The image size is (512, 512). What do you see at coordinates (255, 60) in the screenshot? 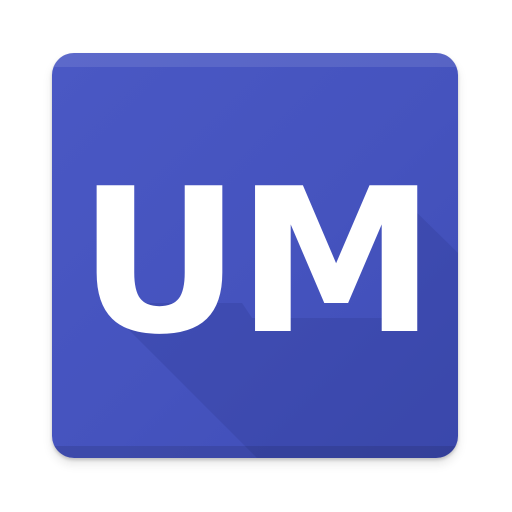
I see `tile-top-highlight` at bounding box center [255, 60].